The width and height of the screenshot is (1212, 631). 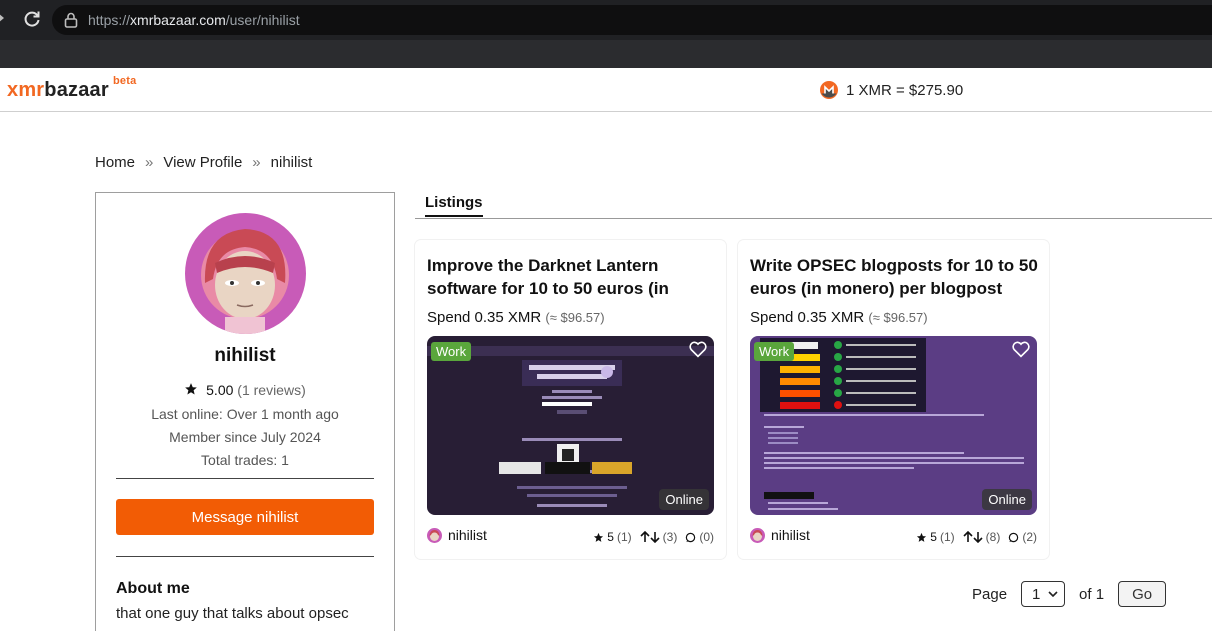 What do you see at coordinates (1022, 537) in the screenshot?
I see `comments-stat: (2)` at bounding box center [1022, 537].